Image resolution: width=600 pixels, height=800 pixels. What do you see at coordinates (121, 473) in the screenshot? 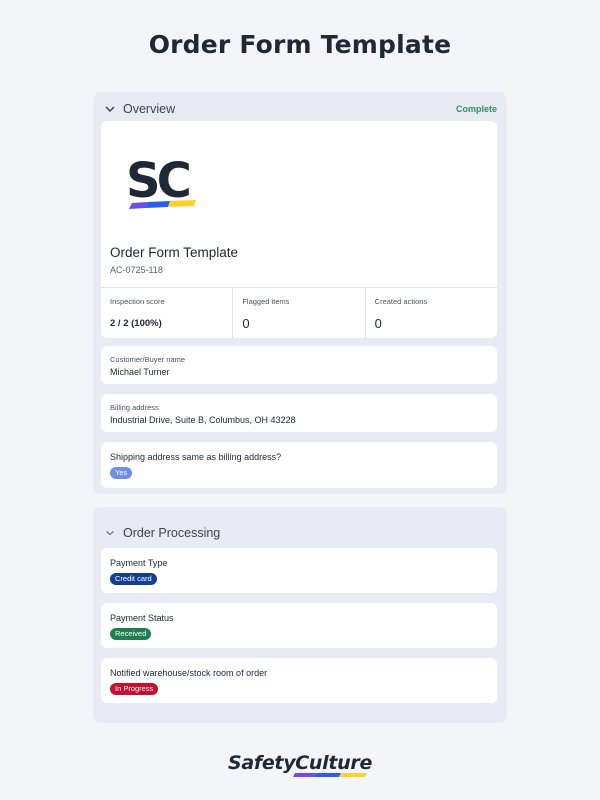
I see `answer-badge-yes: Yes` at bounding box center [121, 473].